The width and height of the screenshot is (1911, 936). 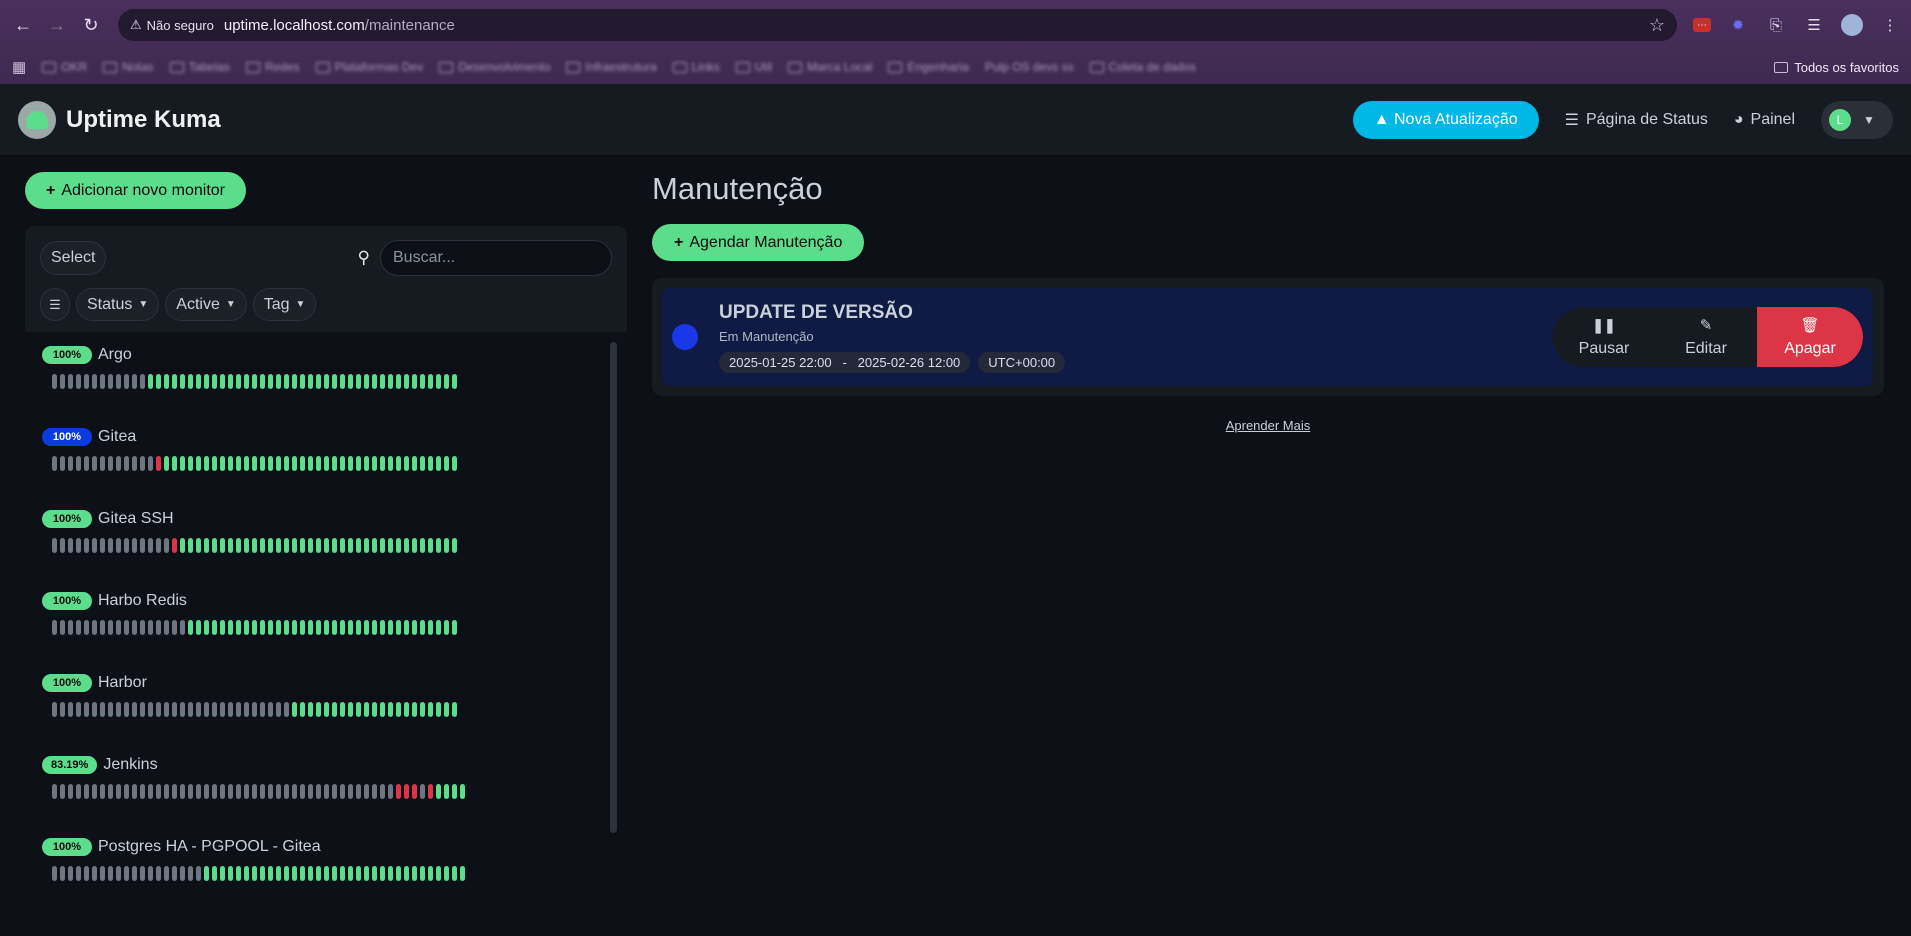 I want to click on pause-button: ❚❚ Pausar, so click(x=1604, y=337).